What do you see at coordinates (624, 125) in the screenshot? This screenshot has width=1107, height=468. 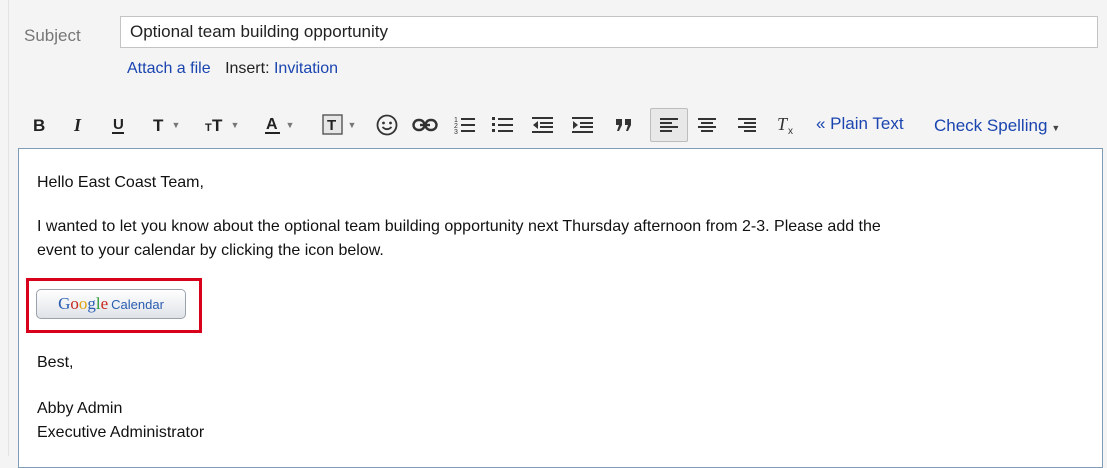 I see `quote-icon` at bounding box center [624, 125].